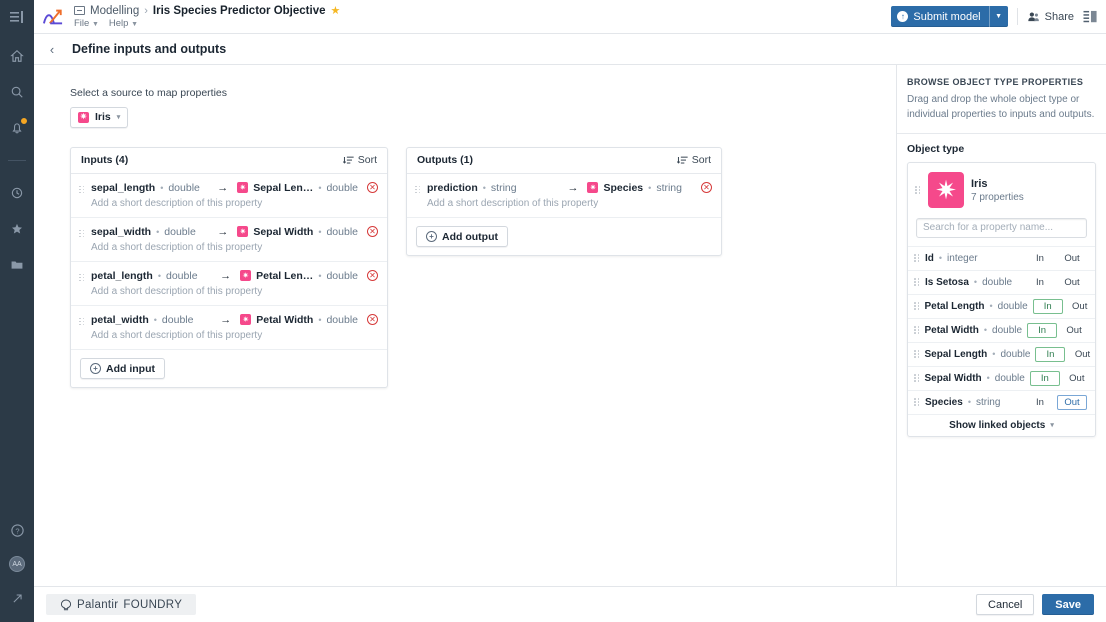 This screenshot has height=622, width=1106. Describe the element at coordinates (1002, 353) in the screenshot. I see `list-item: Sepal Length • double In Out` at that location.